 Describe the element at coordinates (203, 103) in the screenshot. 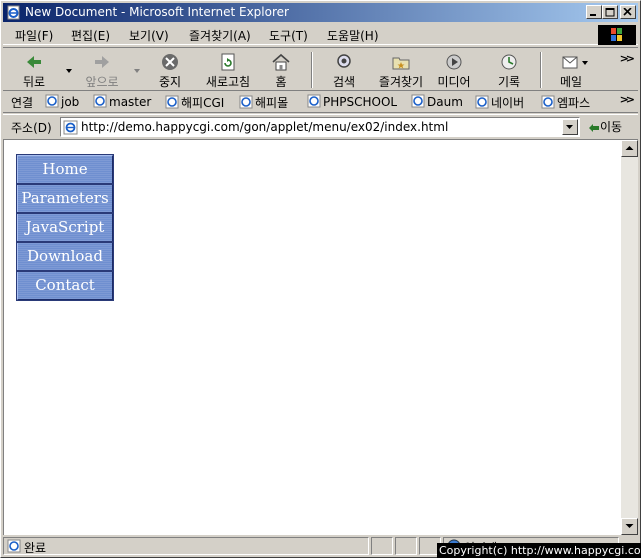

I see `link-happycgi-label: 해피CGI` at that location.